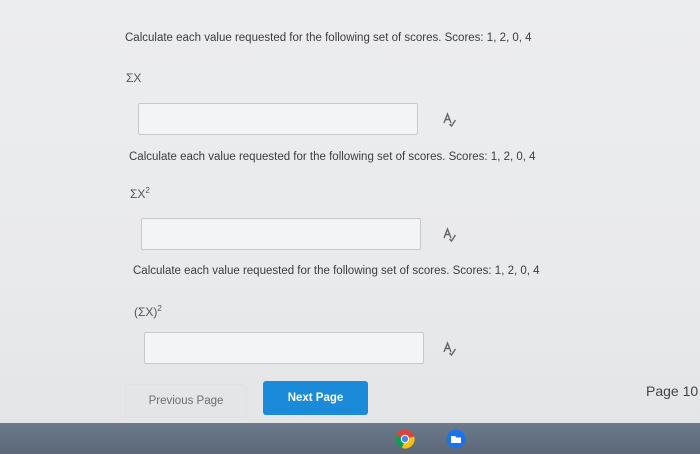 This screenshot has width=700, height=454. I want to click on question-2-answer-input, so click(281, 234).